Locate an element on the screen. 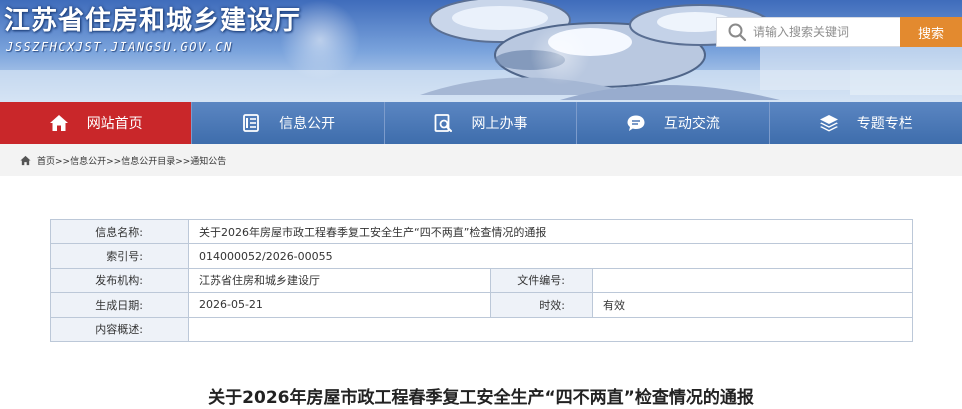 The height and width of the screenshot is (409, 962). document-number-label: 文件编号: is located at coordinates (541, 280).